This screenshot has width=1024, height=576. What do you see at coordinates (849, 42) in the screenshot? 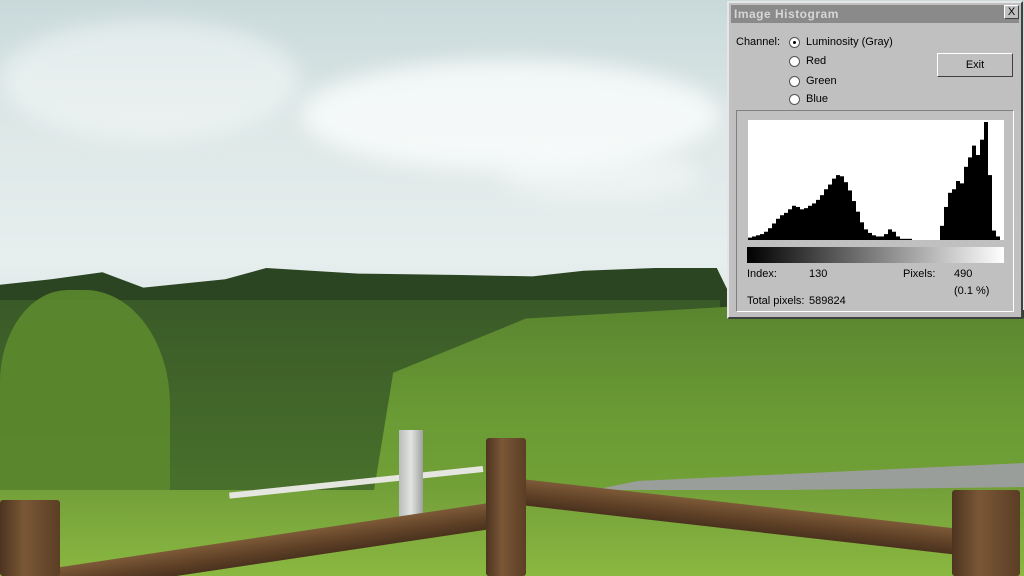
I see `radio-label: Luminosity (Gray)` at bounding box center [849, 42].